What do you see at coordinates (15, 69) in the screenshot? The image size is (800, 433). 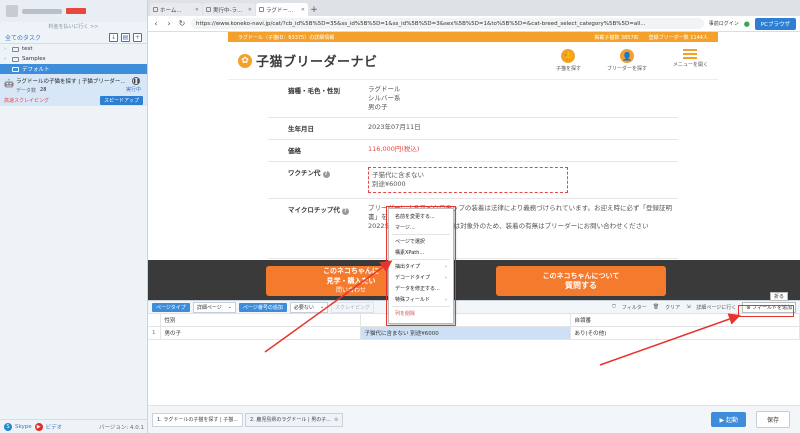 I see `folder-icon` at bounding box center [15, 69].